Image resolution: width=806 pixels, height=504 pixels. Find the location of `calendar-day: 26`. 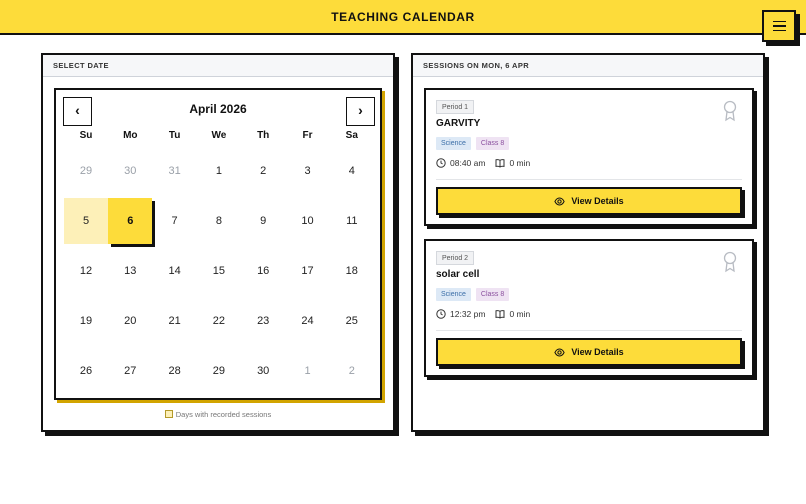

calendar-day: 26 is located at coordinates (86, 371).